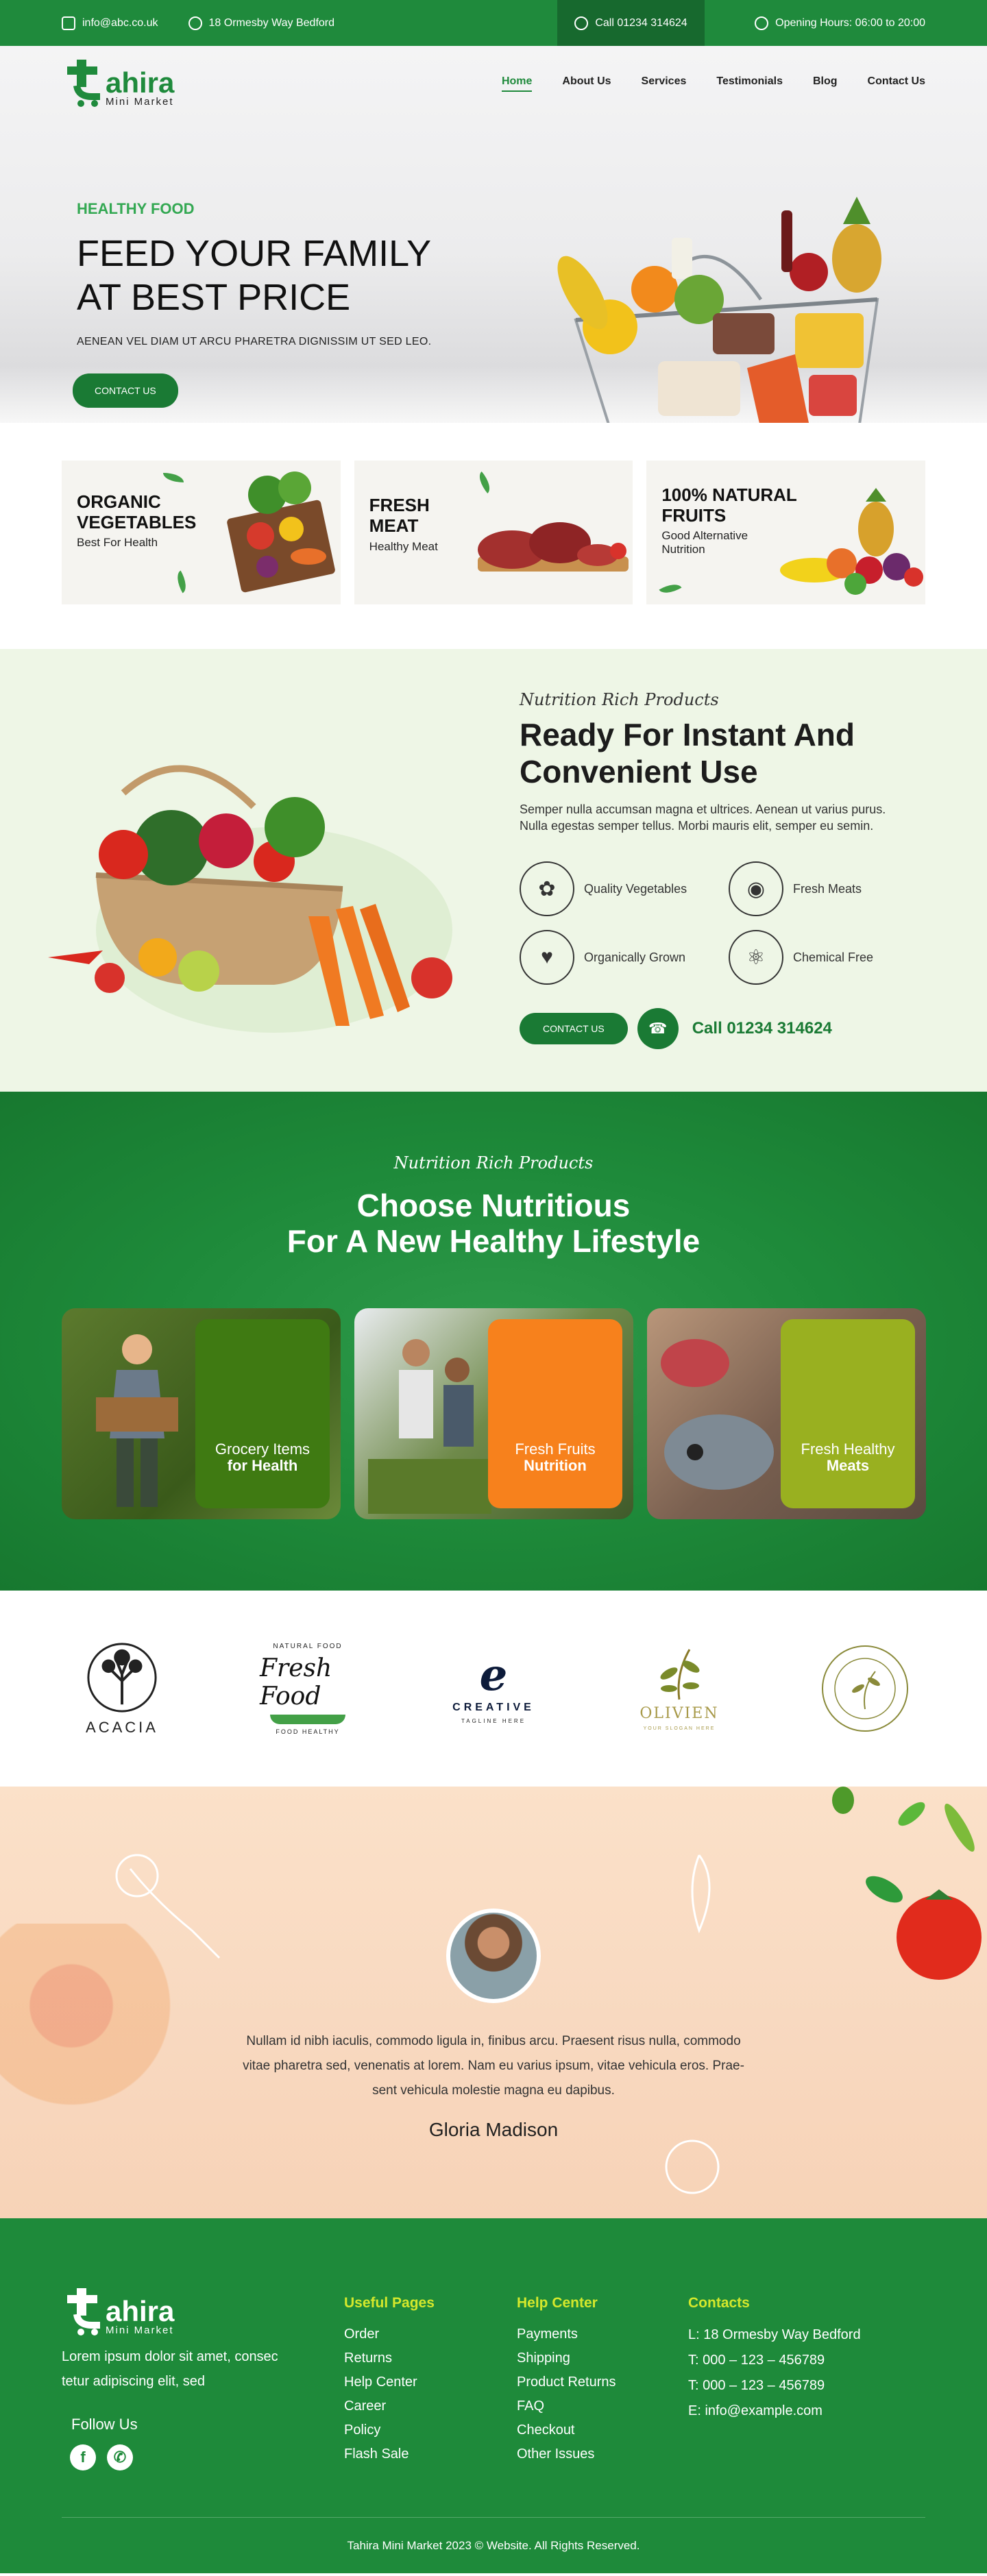 The width and height of the screenshot is (987, 2576). I want to click on brand-logo: ahira Mini Market, so click(118, 84).